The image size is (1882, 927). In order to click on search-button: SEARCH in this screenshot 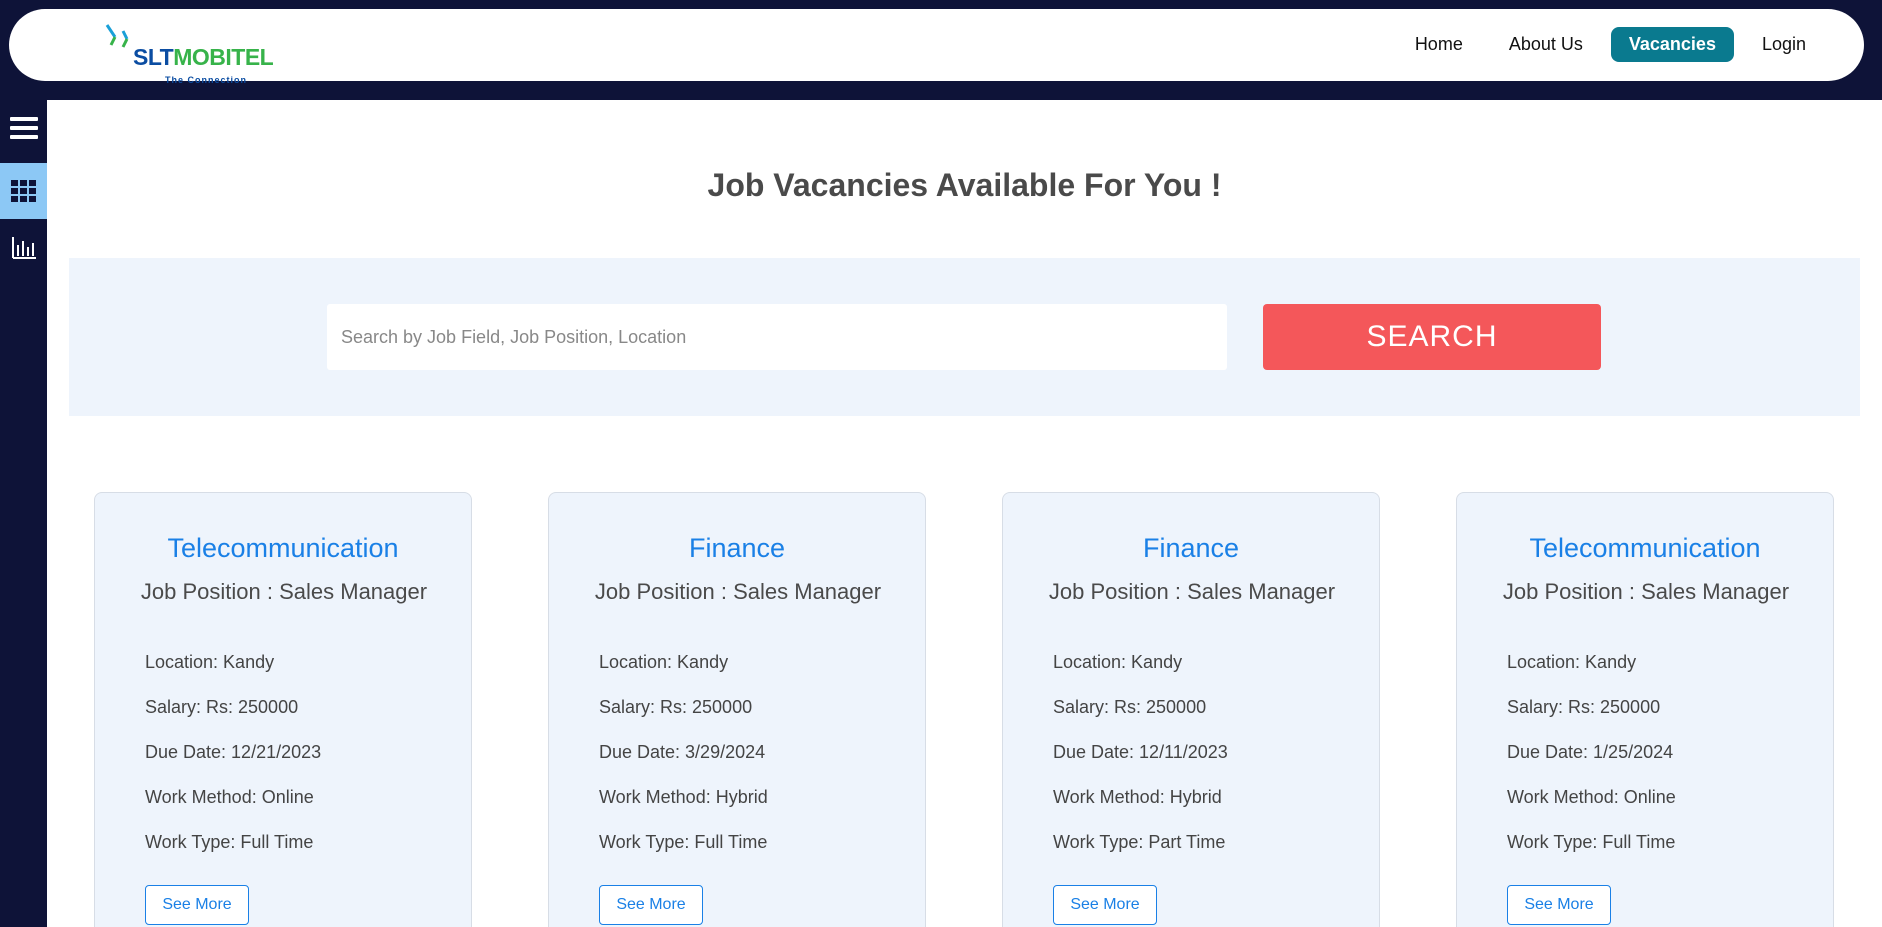, I will do `click(1432, 337)`.